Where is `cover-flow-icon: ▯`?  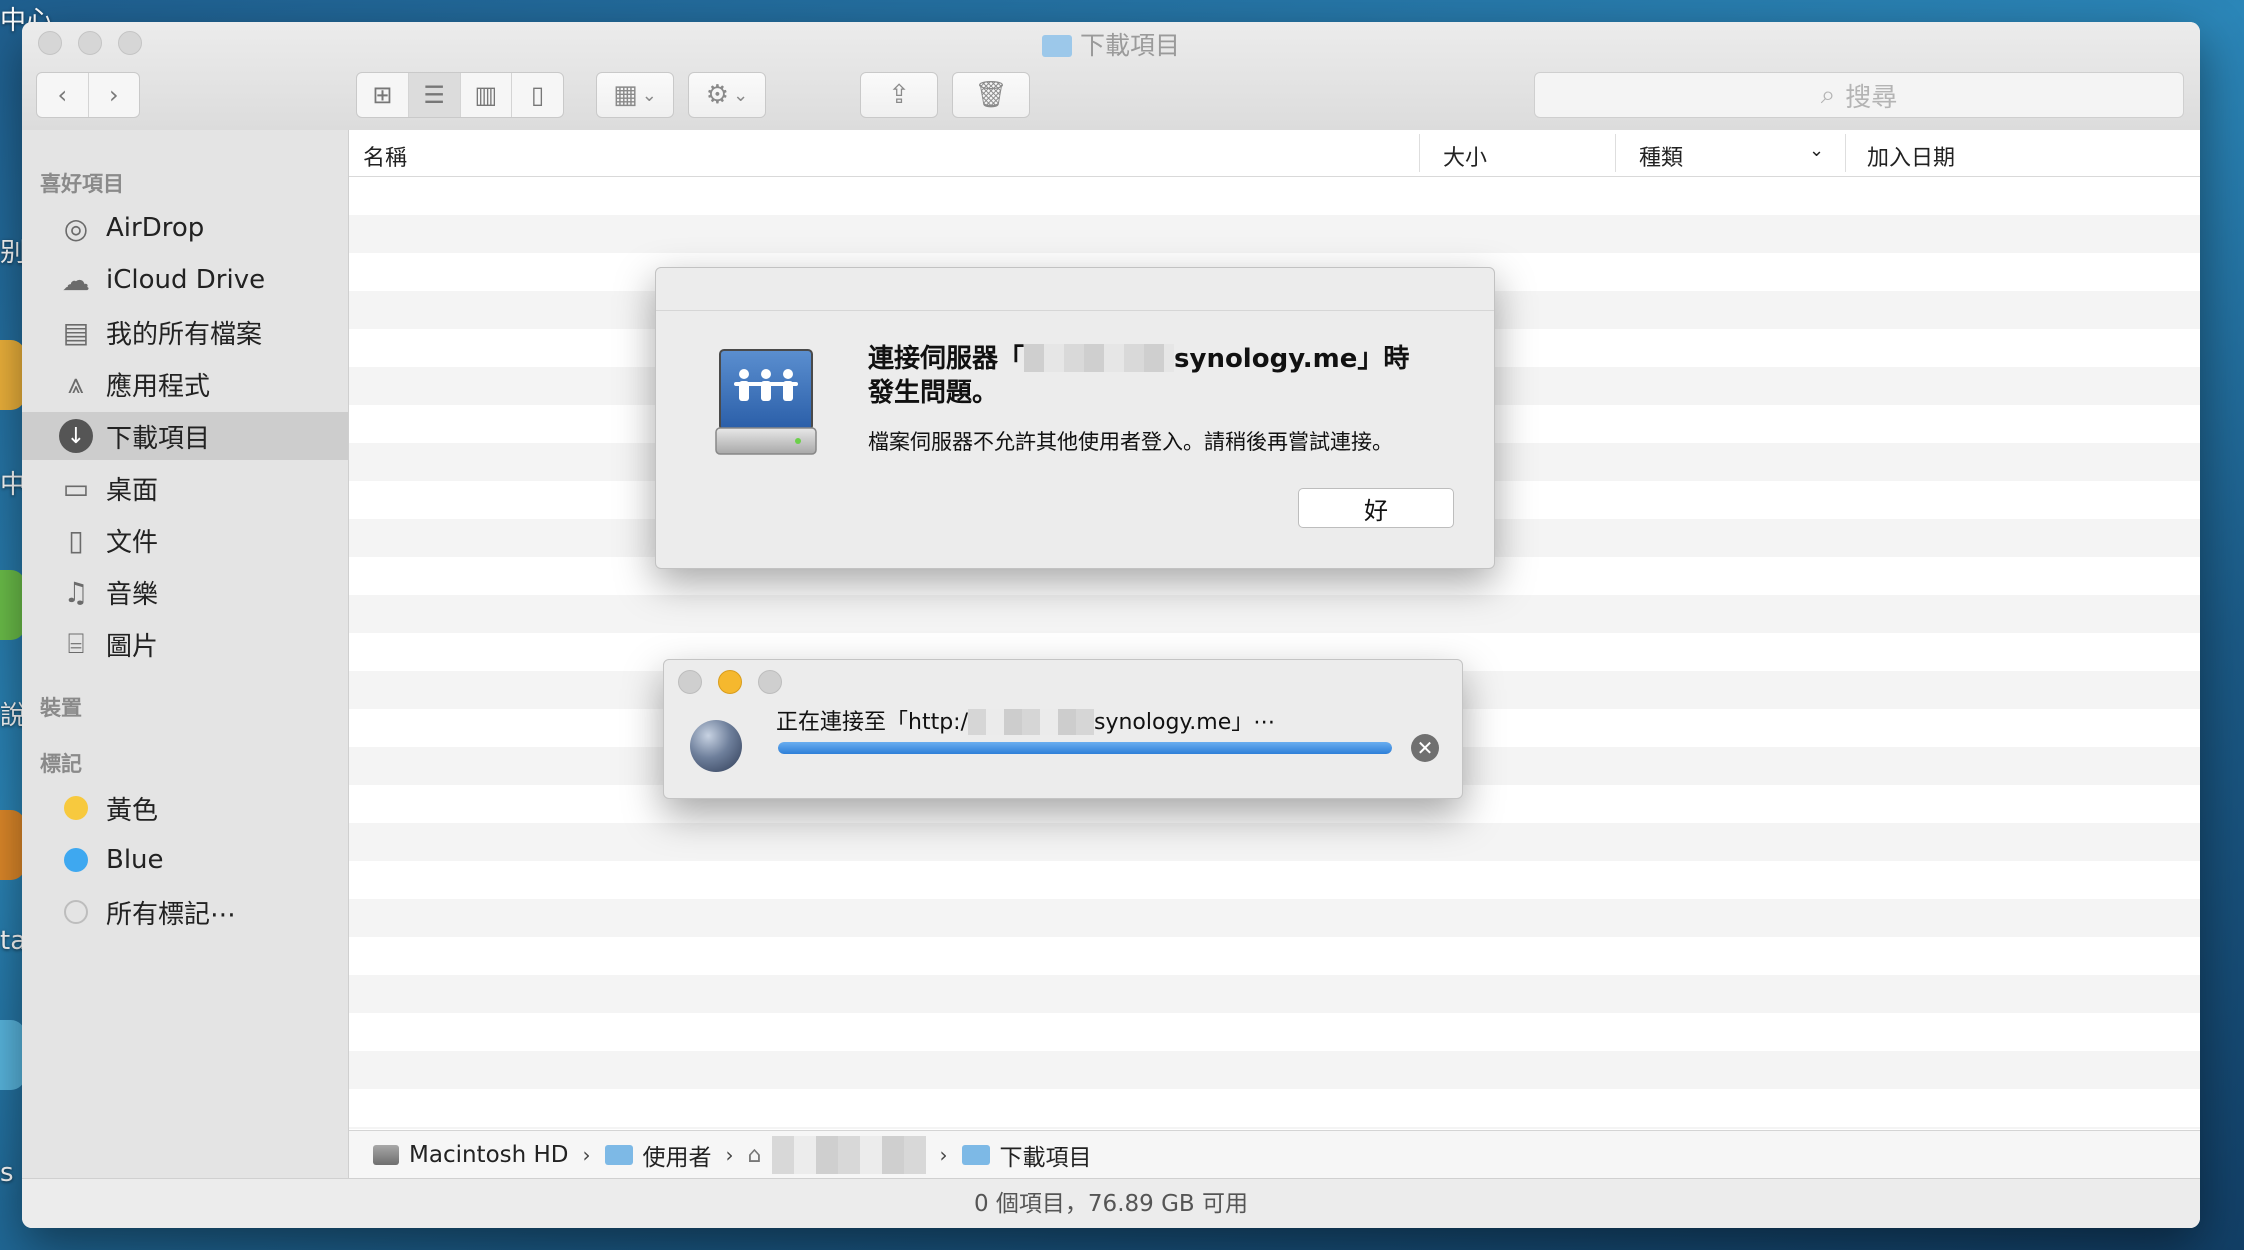 cover-flow-icon: ▯ is located at coordinates (538, 95).